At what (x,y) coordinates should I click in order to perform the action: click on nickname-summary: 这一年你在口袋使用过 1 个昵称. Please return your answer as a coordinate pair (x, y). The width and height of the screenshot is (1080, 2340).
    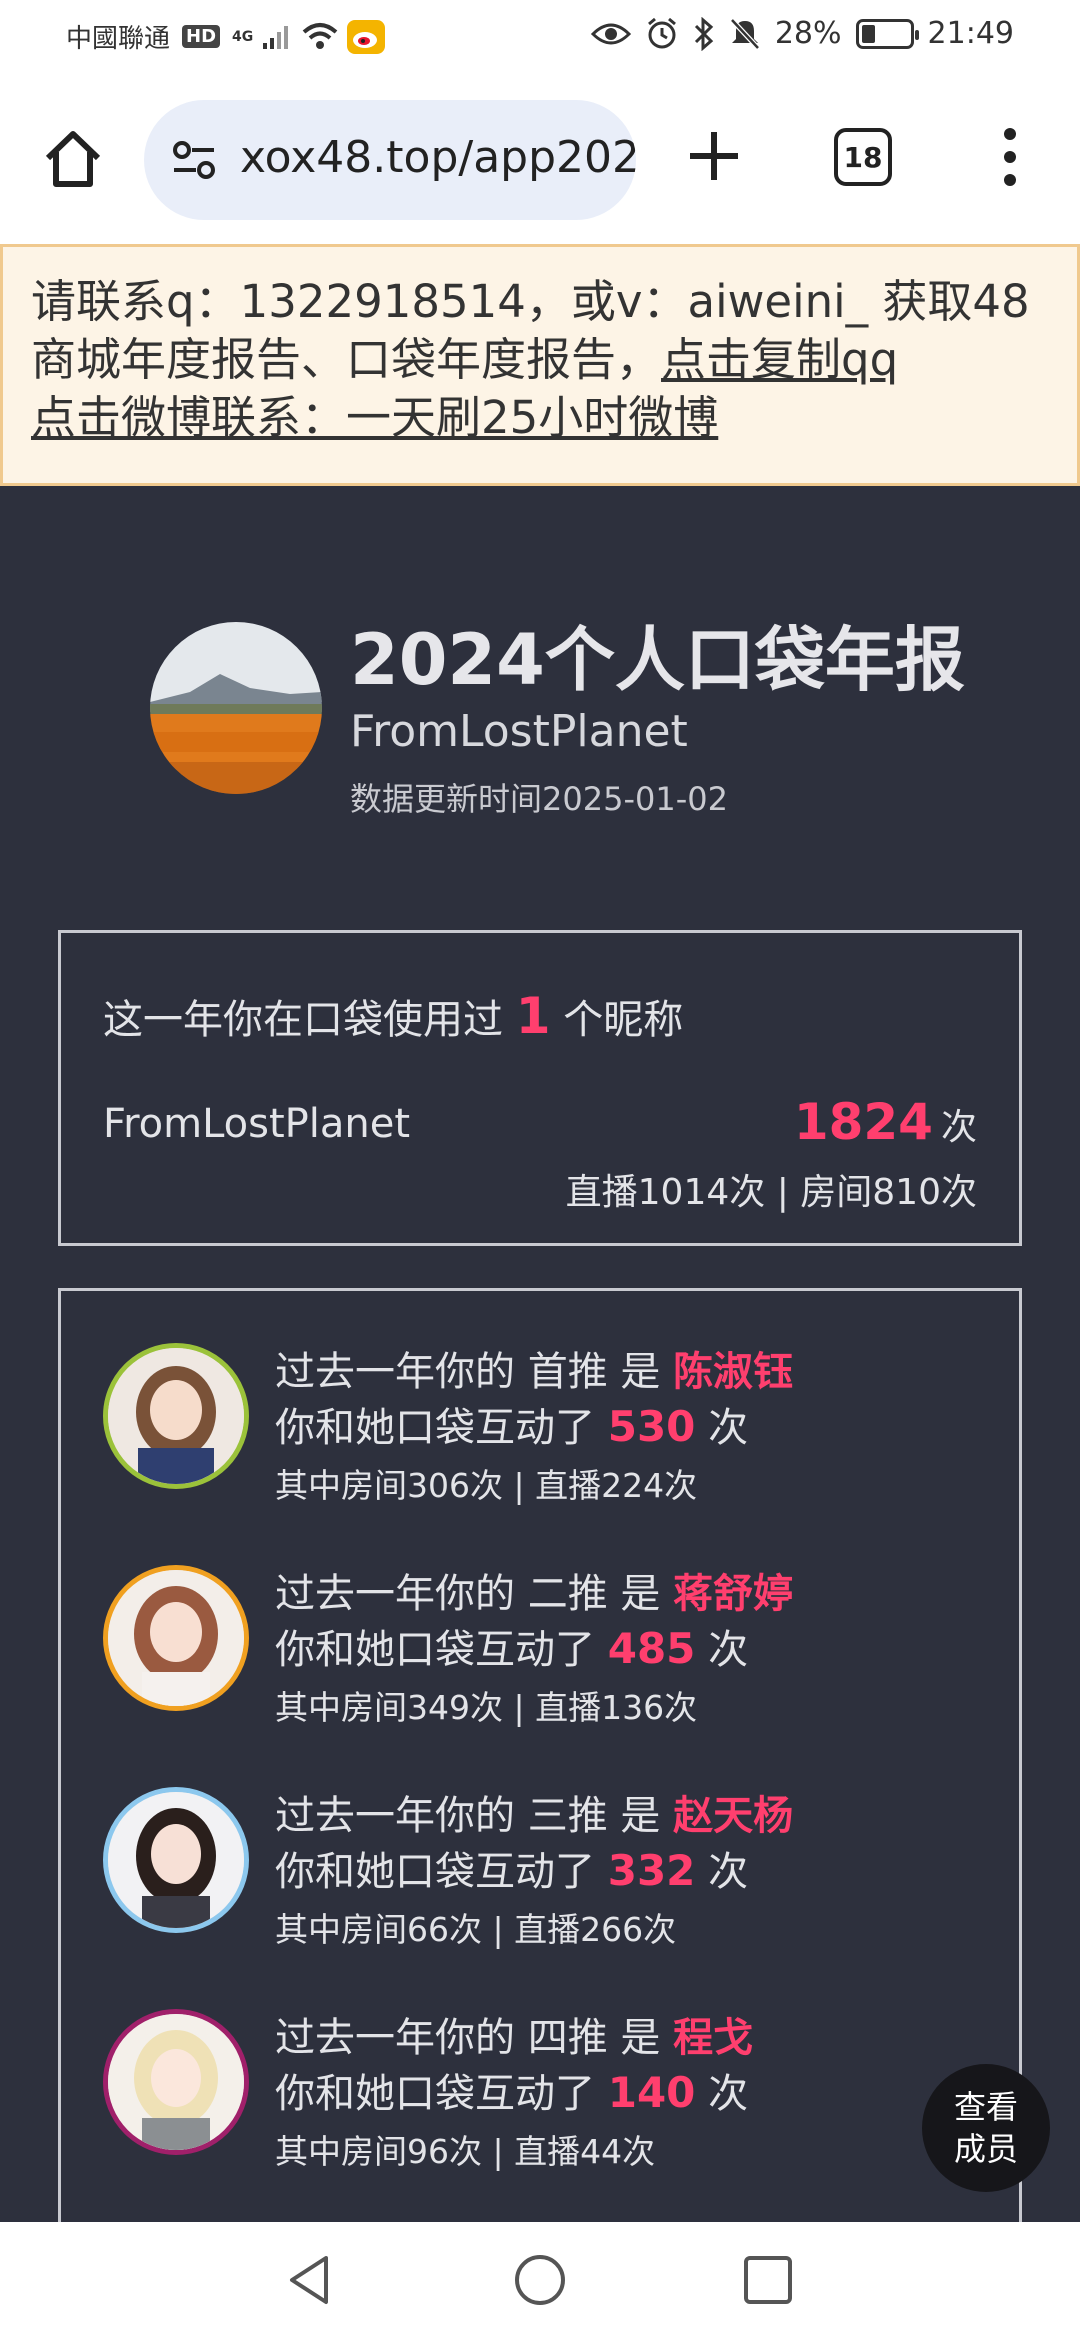
    Looking at the image, I should click on (393, 1016).